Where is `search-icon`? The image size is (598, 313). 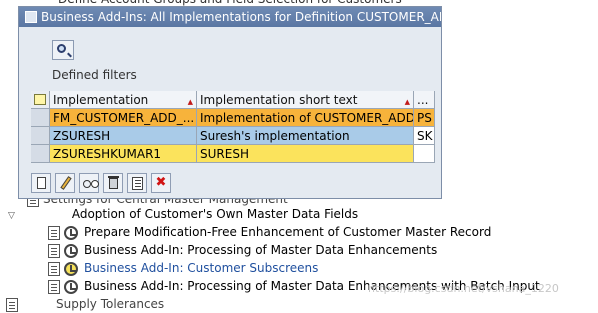
search-icon is located at coordinates (61, 48).